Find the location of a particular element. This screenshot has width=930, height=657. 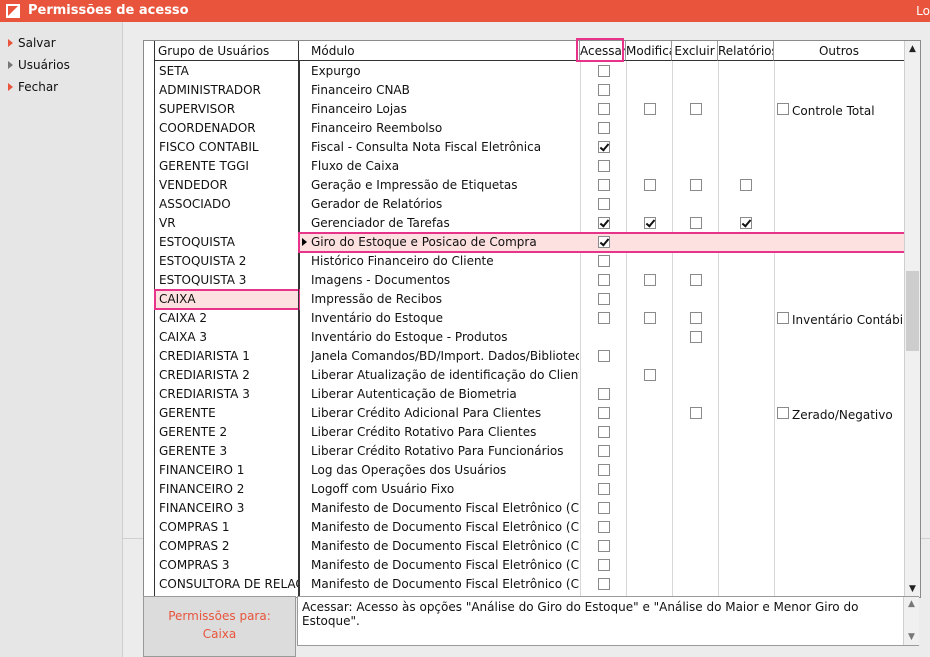

group-row: FINANCEIRO 3 is located at coordinates (227, 508).